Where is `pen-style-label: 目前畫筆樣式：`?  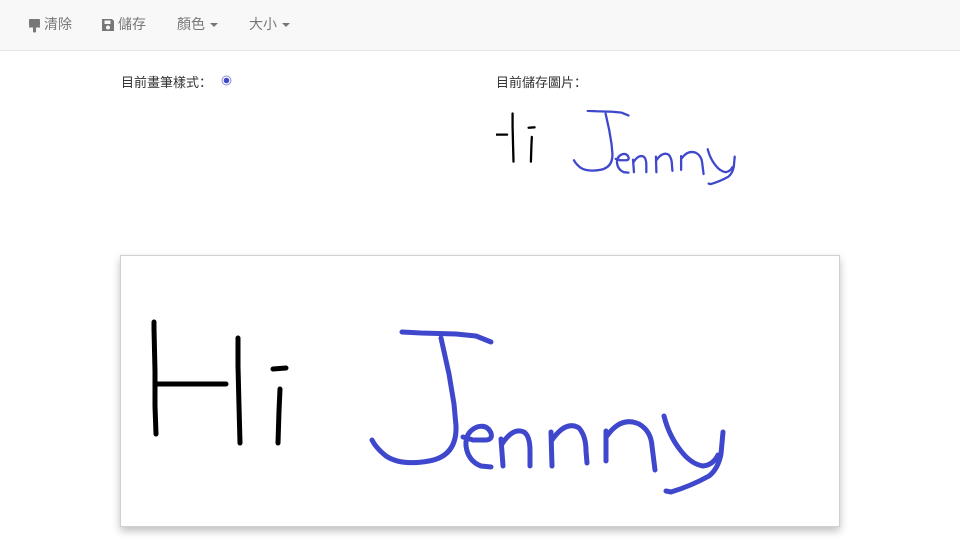 pen-style-label: 目前畫筆樣式： is located at coordinates (167, 83).